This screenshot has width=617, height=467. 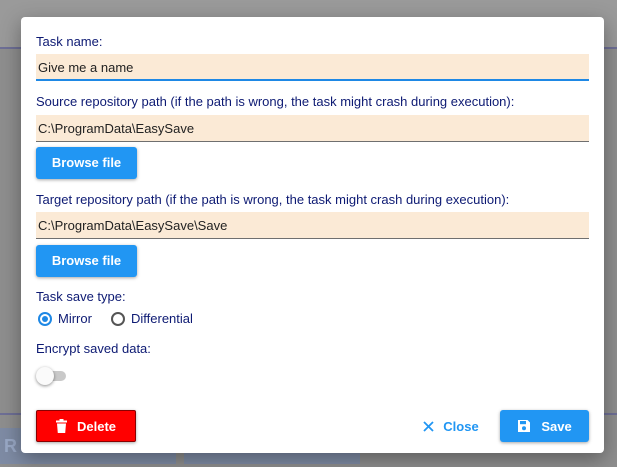 What do you see at coordinates (81, 296) in the screenshot?
I see `save-type-label: Task save type:` at bounding box center [81, 296].